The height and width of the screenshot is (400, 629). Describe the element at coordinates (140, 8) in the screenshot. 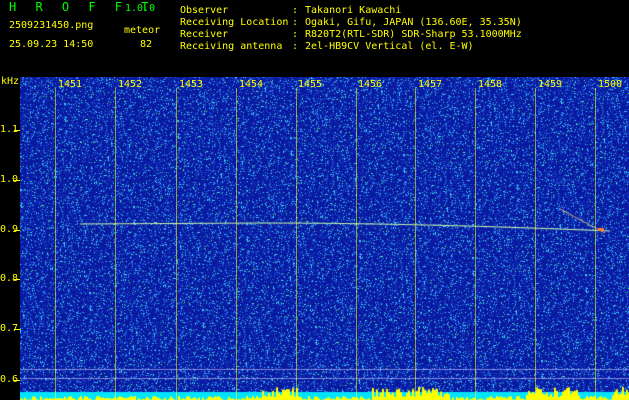

I see `app-version: 1.0.0` at that location.